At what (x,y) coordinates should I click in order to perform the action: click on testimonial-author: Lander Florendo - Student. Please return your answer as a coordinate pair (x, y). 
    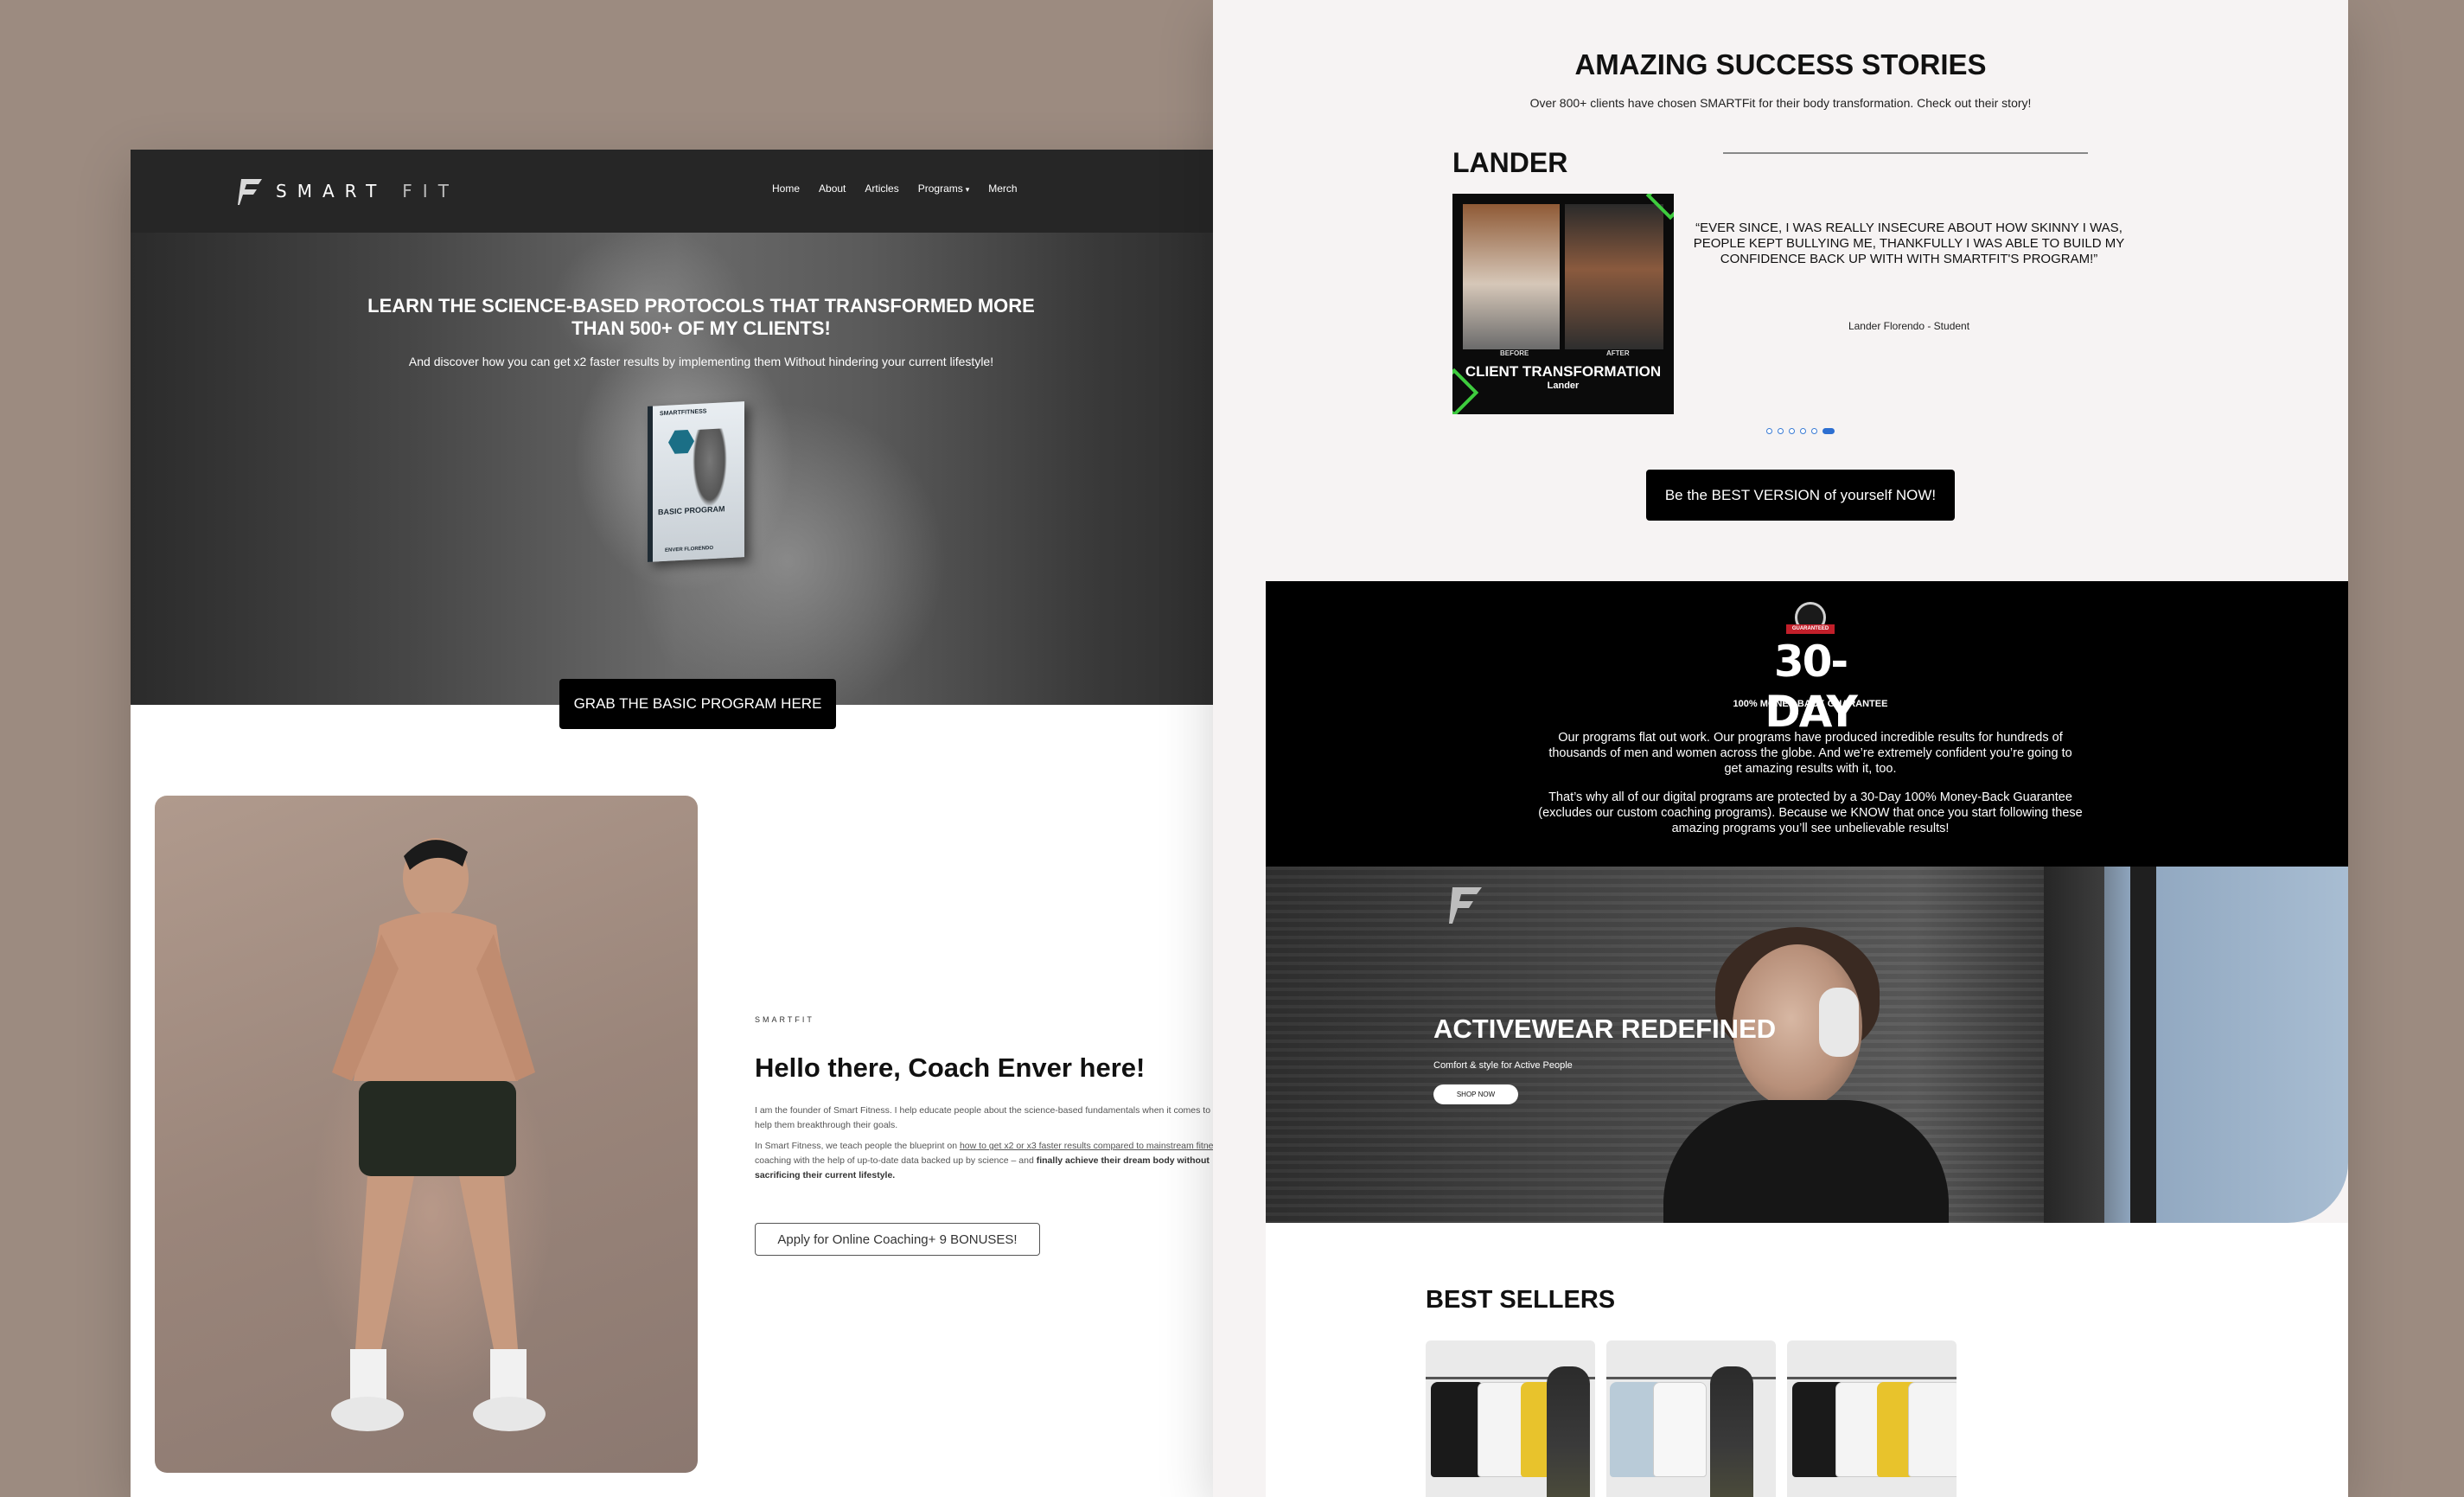
    Looking at the image, I should click on (1909, 326).